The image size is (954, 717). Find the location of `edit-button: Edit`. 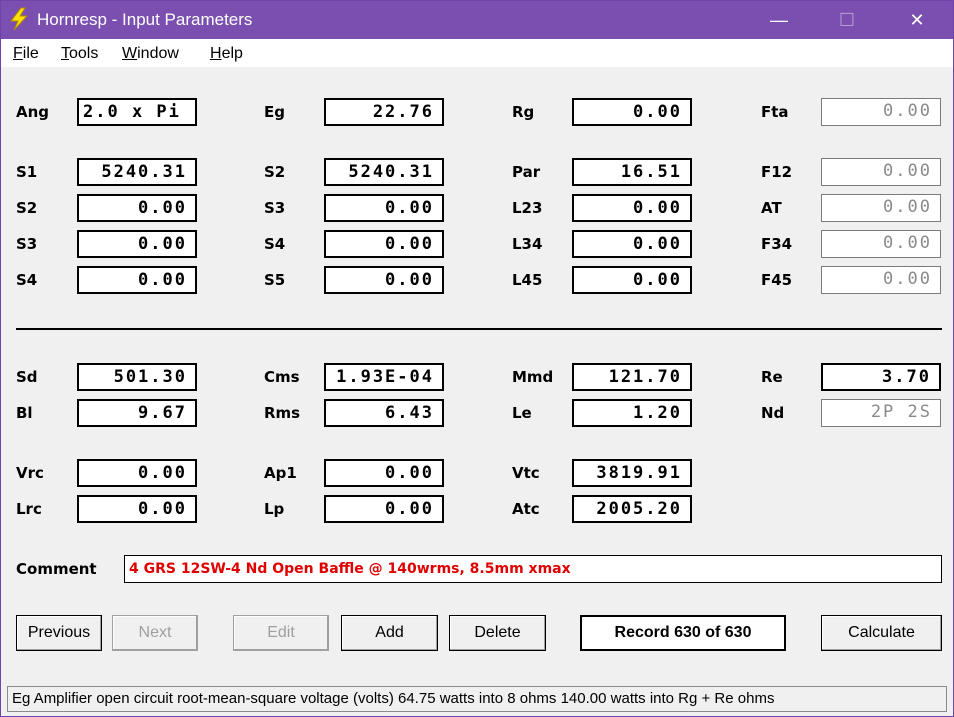

edit-button: Edit is located at coordinates (281, 633).